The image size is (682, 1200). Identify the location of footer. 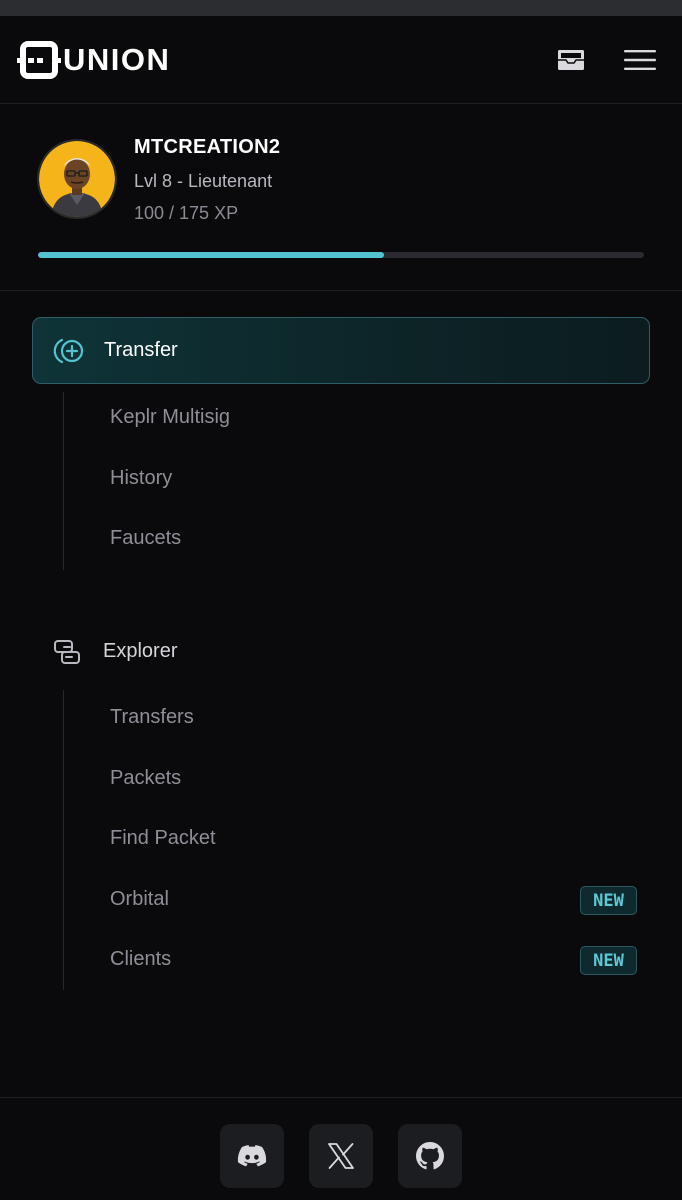
(341, 1148).